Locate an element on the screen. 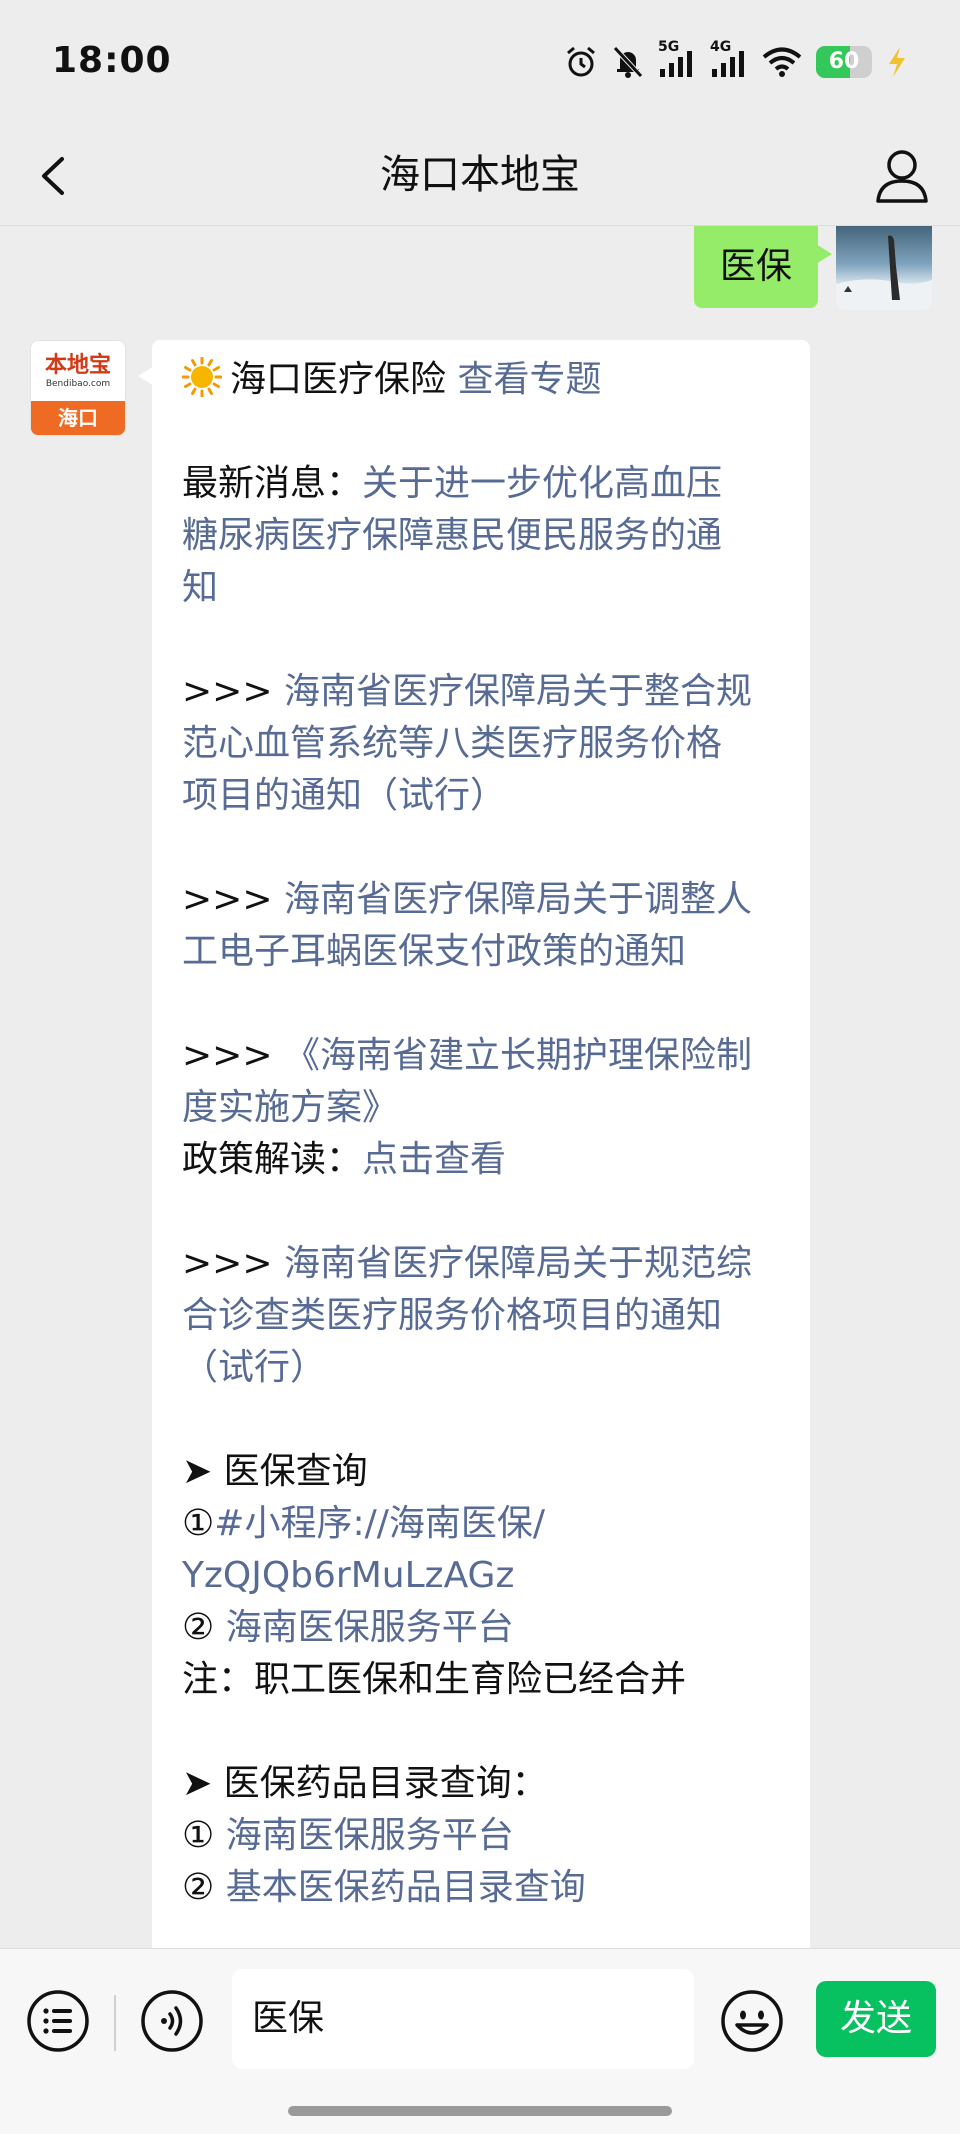 This screenshot has width=960, height=2134. outgoing-message-bubble: 医保 is located at coordinates (763, 267).